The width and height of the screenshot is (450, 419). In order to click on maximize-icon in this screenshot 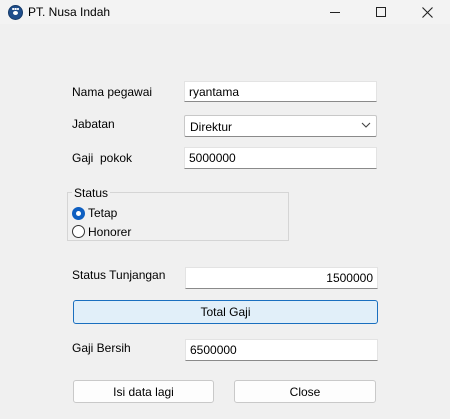, I will do `click(381, 12)`.